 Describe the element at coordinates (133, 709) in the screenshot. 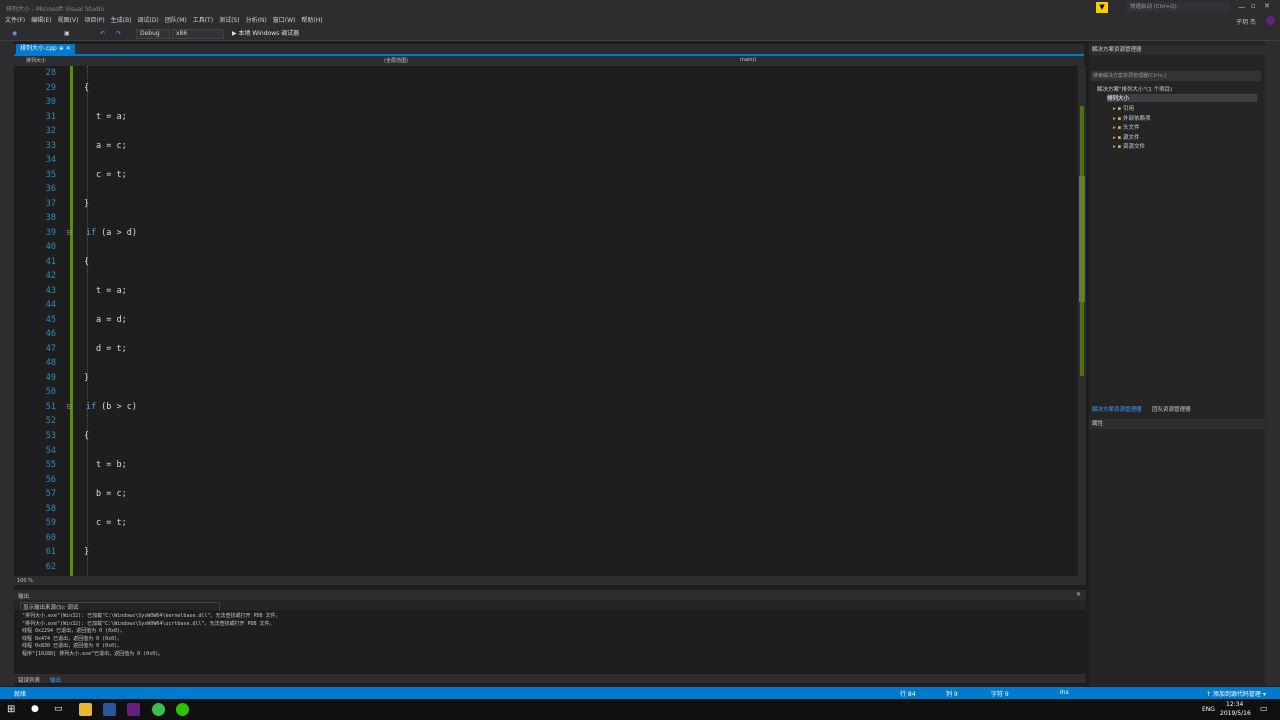

I see `visual-studio-icon` at that location.